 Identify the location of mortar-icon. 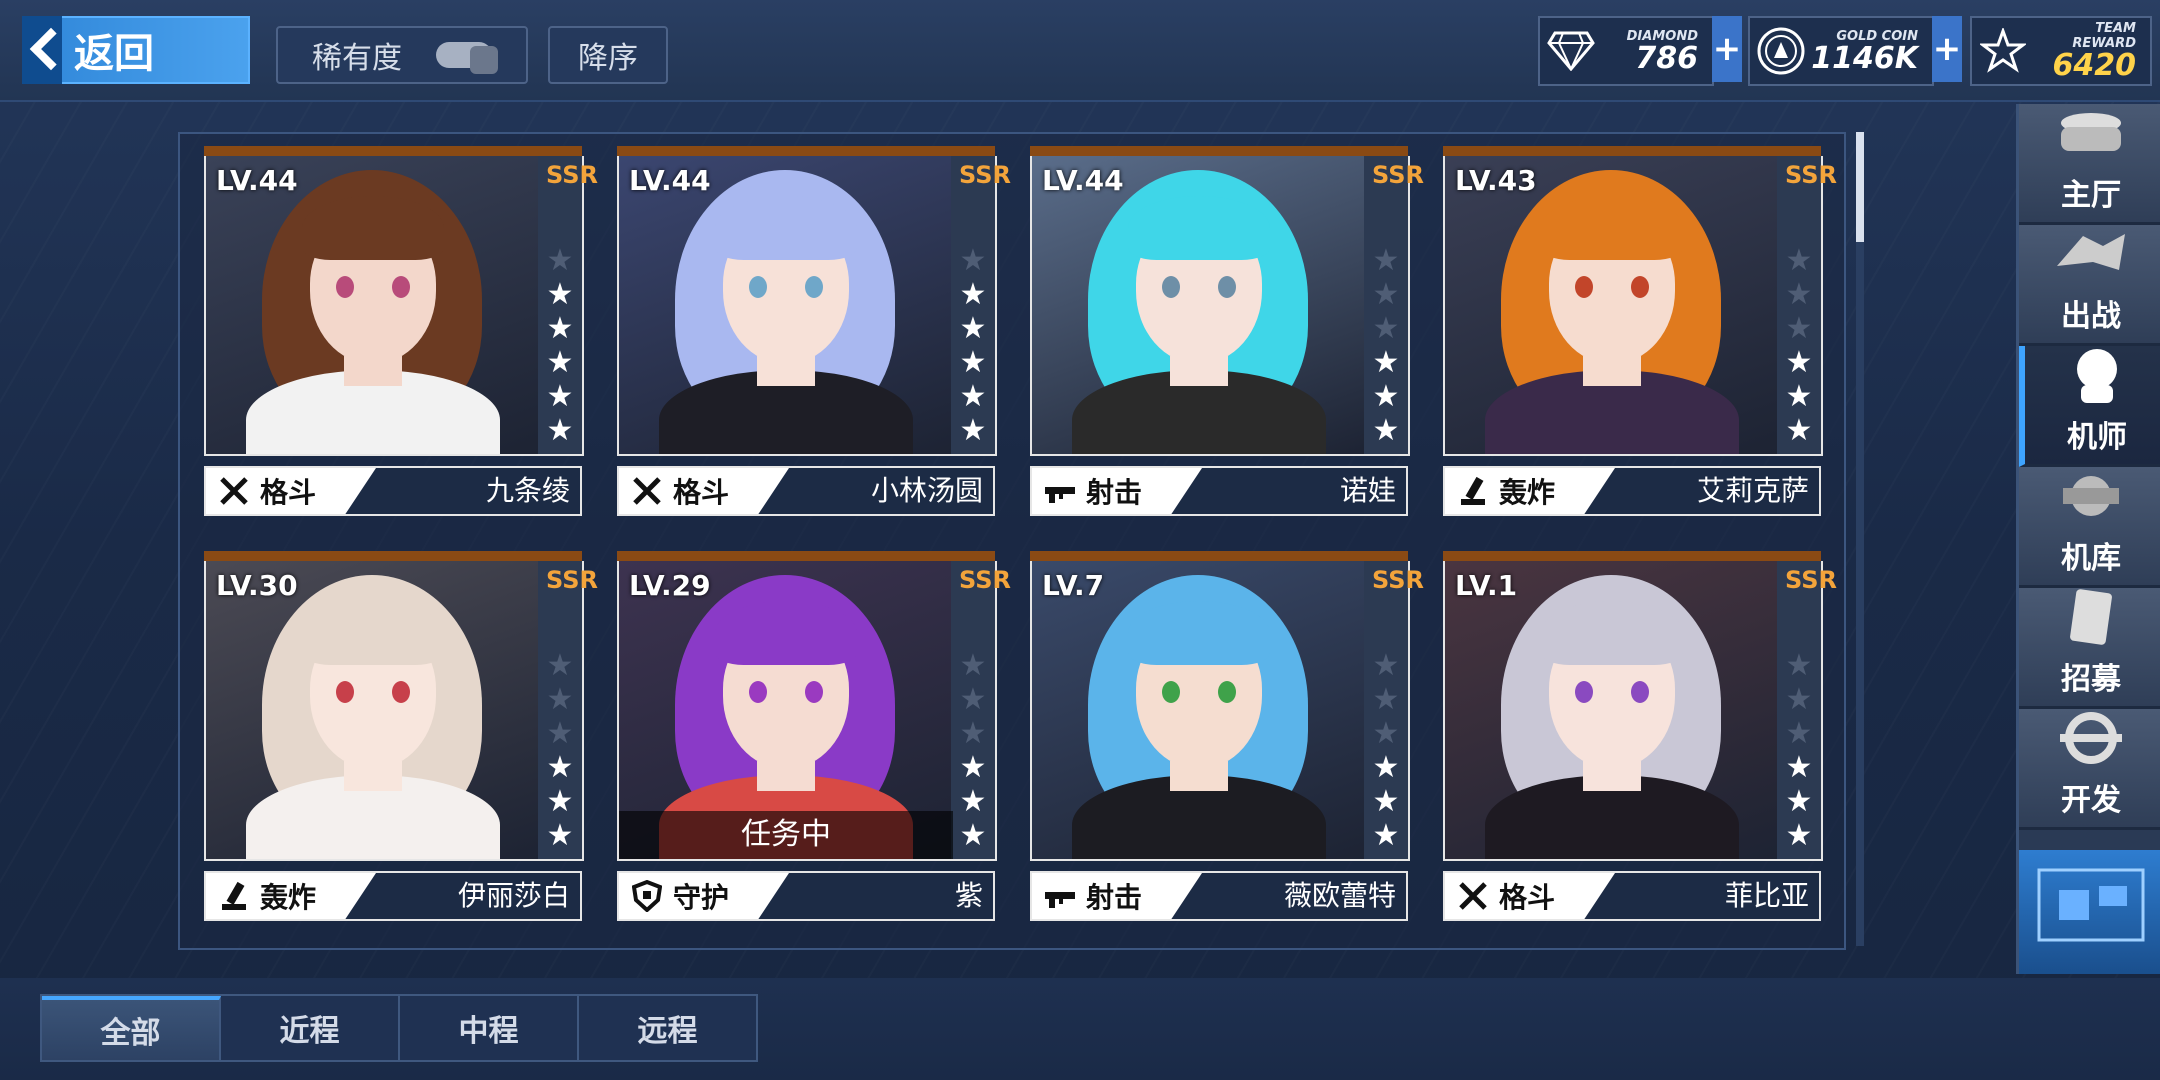
(234, 896).